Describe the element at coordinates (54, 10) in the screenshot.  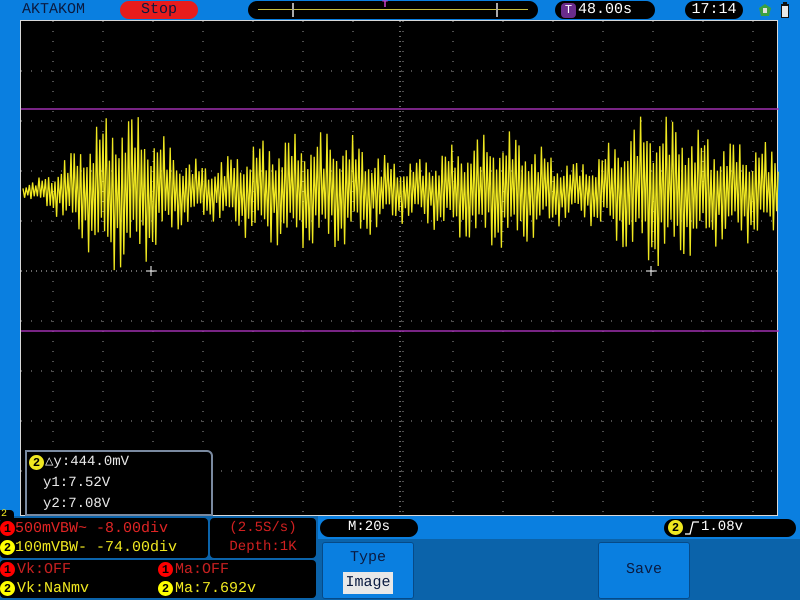
I see `brand-label: AKTAKOM` at that location.